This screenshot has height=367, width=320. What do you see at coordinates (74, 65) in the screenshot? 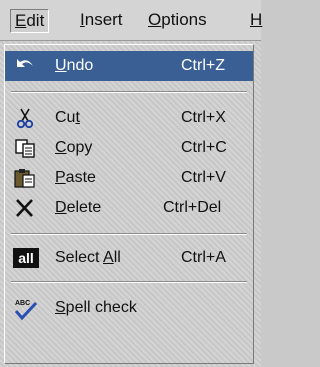
I see `menu-item-label: Undo` at bounding box center [74, 65].